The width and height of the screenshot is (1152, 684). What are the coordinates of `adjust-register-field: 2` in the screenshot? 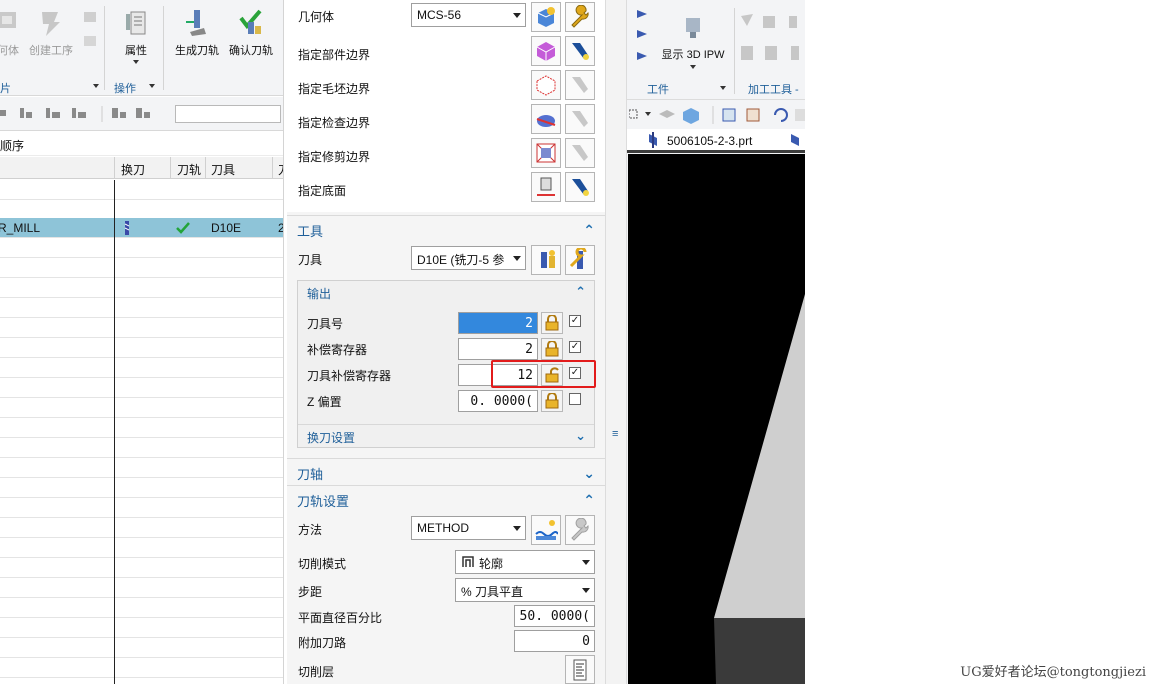 It's located at (498, 349).